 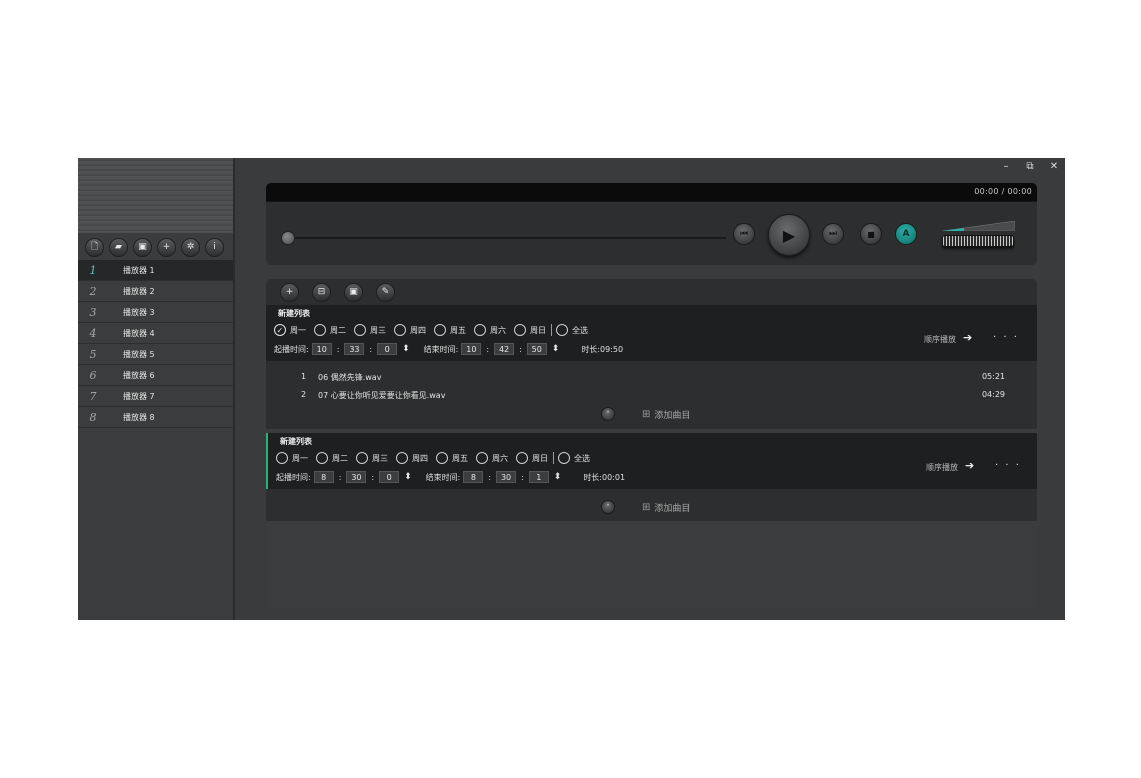 I want to click on track-row: 1 06 偶然先锋.wav 05:21, so click(x=651, y=376).